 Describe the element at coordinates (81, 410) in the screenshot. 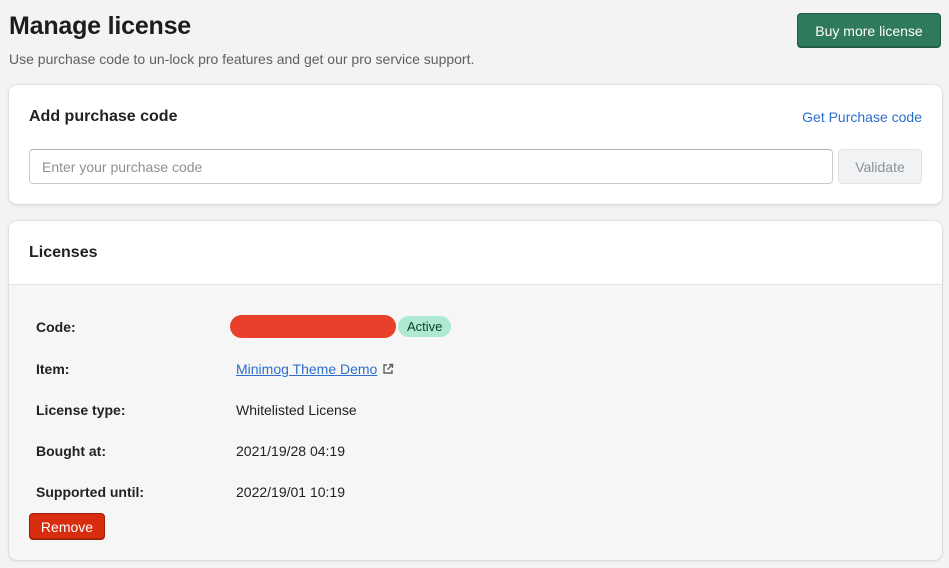

I see `license-type-label: License type:` at that location.